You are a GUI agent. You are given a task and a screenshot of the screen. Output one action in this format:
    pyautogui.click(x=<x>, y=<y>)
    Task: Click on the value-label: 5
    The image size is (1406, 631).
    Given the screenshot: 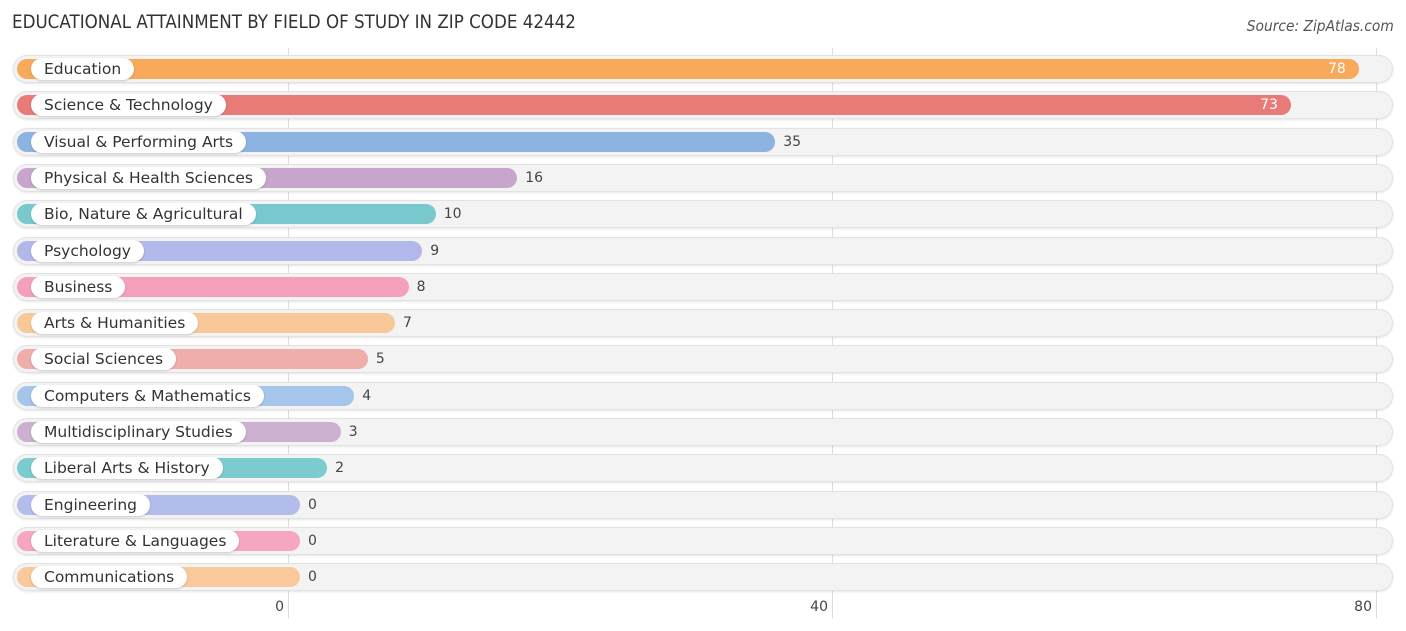 What is the action you would take?
    pyautogui.click(x=380, y=359)
    